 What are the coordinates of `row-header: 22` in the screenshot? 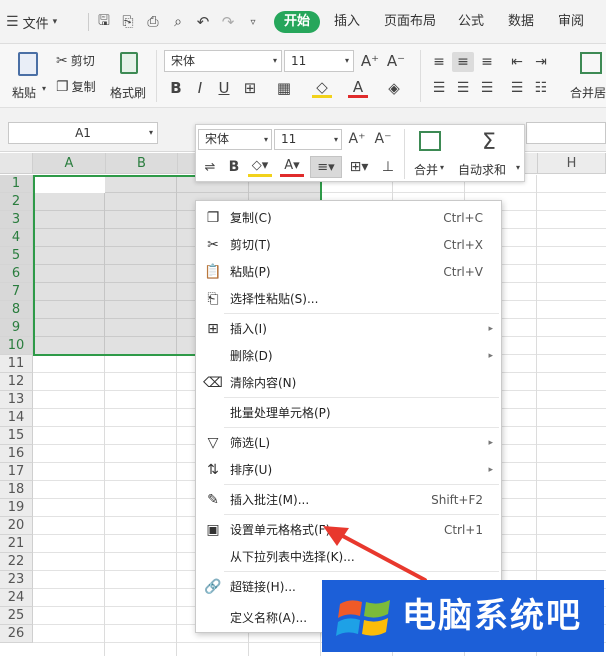 It's located at (16, 562).